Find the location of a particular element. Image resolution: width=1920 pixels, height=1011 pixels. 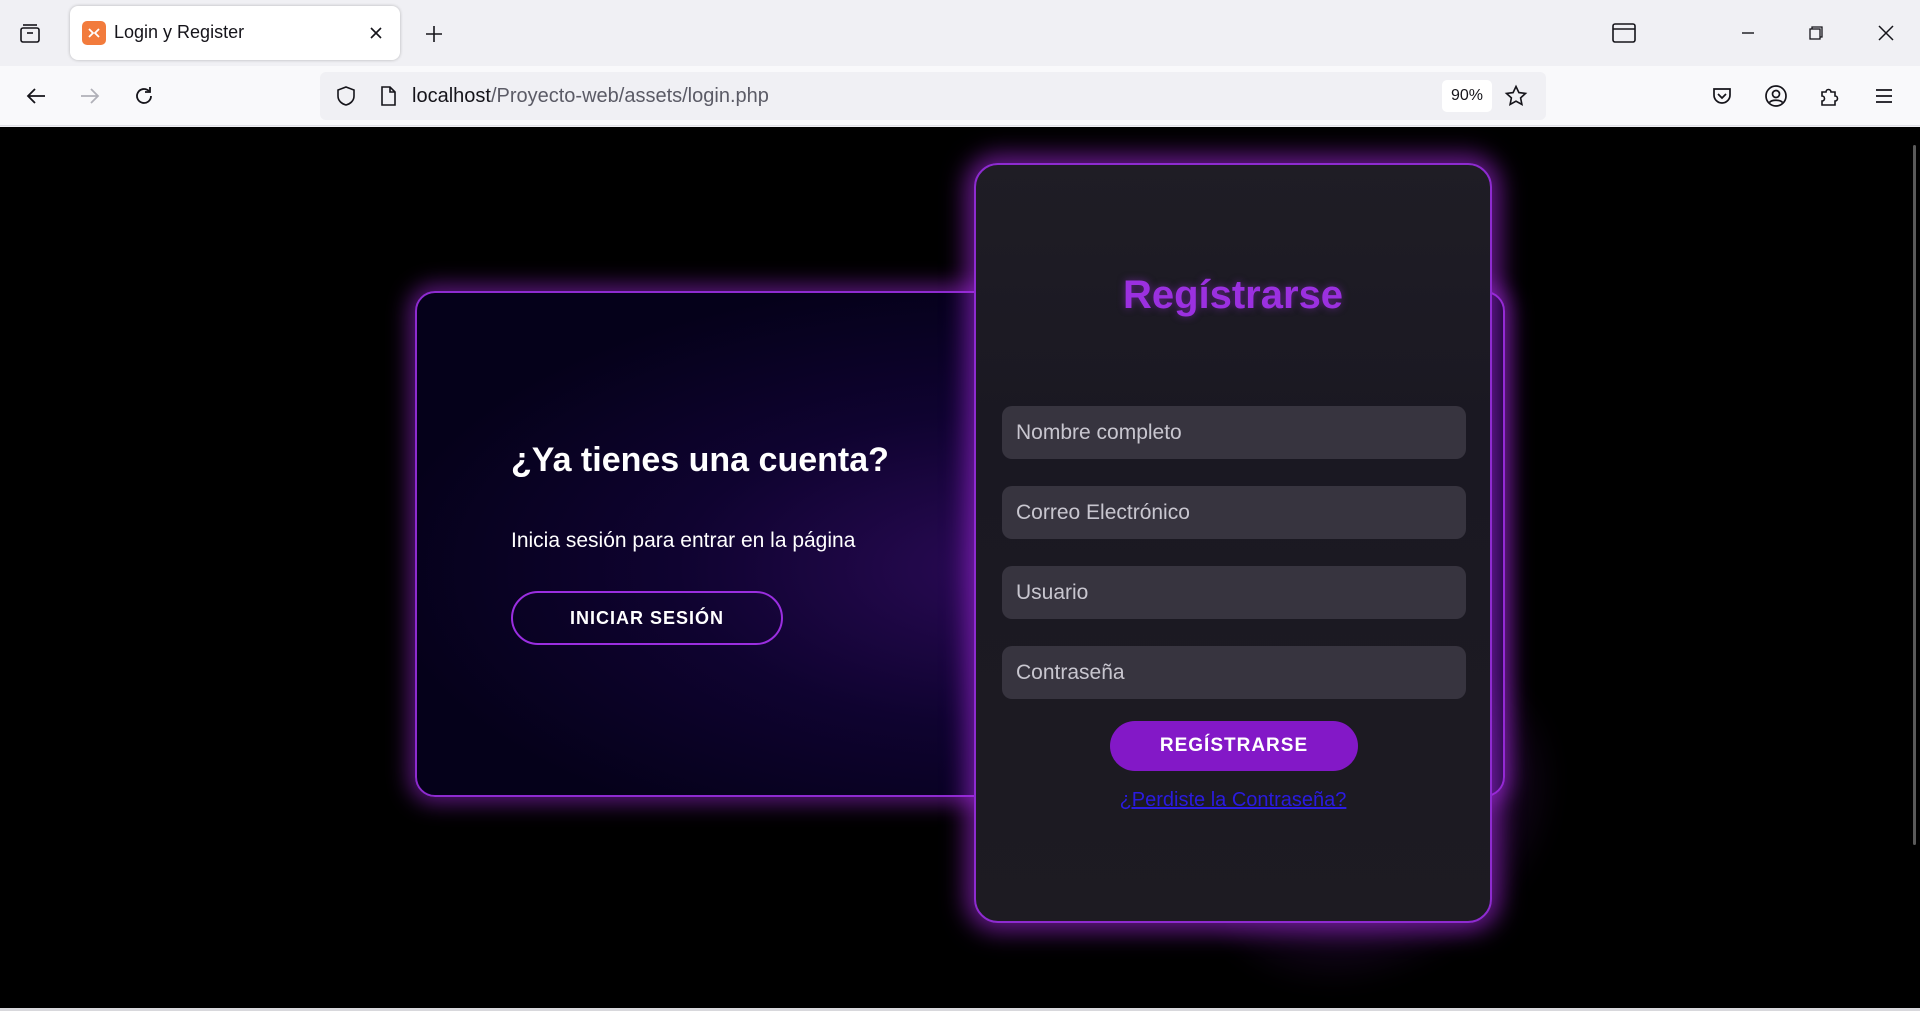

reload-icon is located at coordinates (144, 95).